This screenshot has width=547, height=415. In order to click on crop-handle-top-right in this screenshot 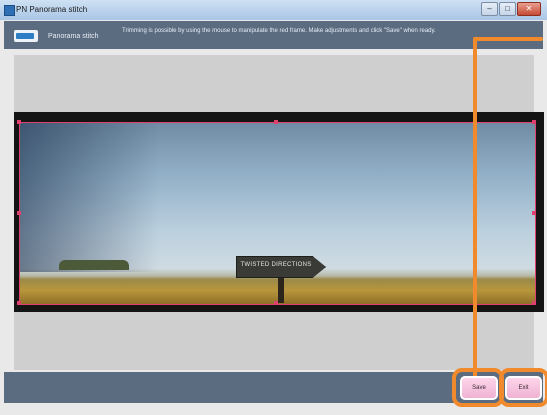, I will do `click(534, 122)`.